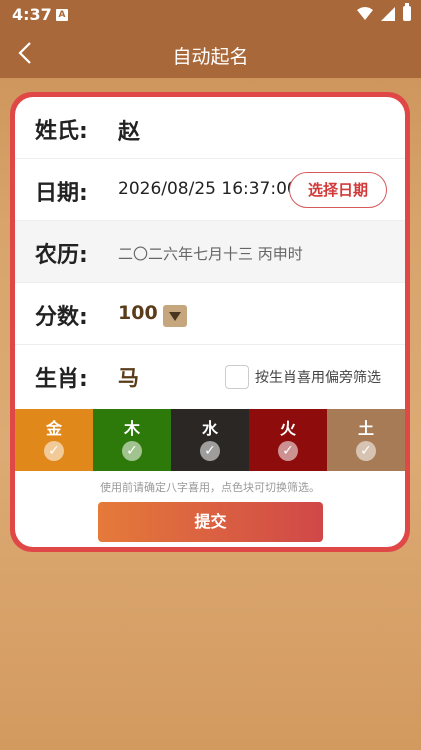  What do you see at coordinates (132, 440) in the screenshot?
I see `element-wood: 木 ✓` at bounding box center [132, 440].